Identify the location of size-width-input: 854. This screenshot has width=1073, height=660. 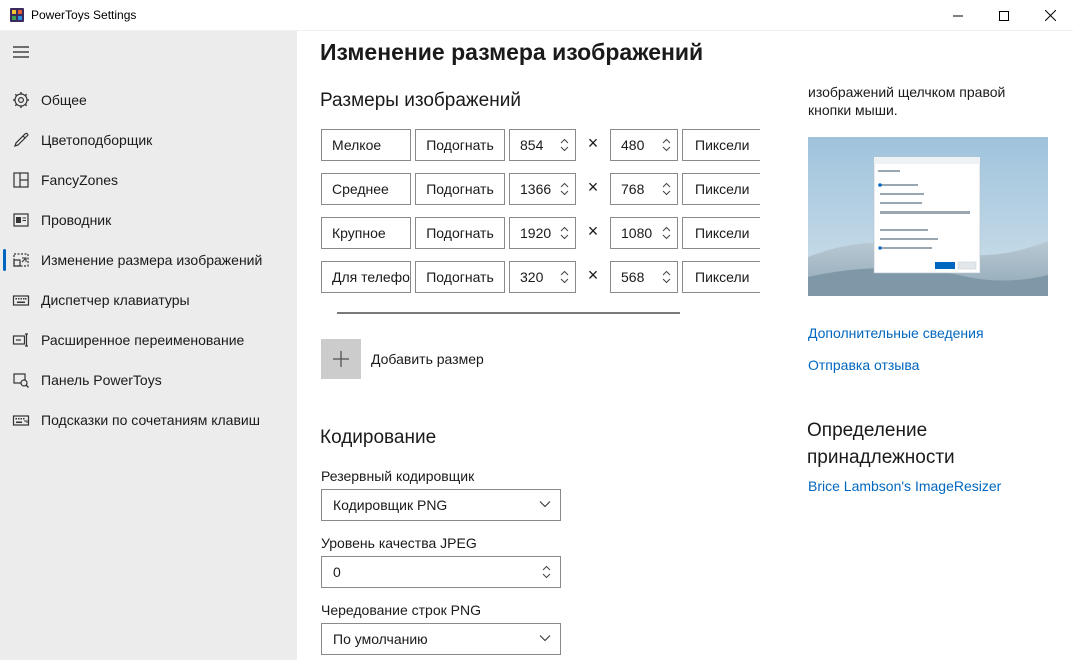
(542, 145).